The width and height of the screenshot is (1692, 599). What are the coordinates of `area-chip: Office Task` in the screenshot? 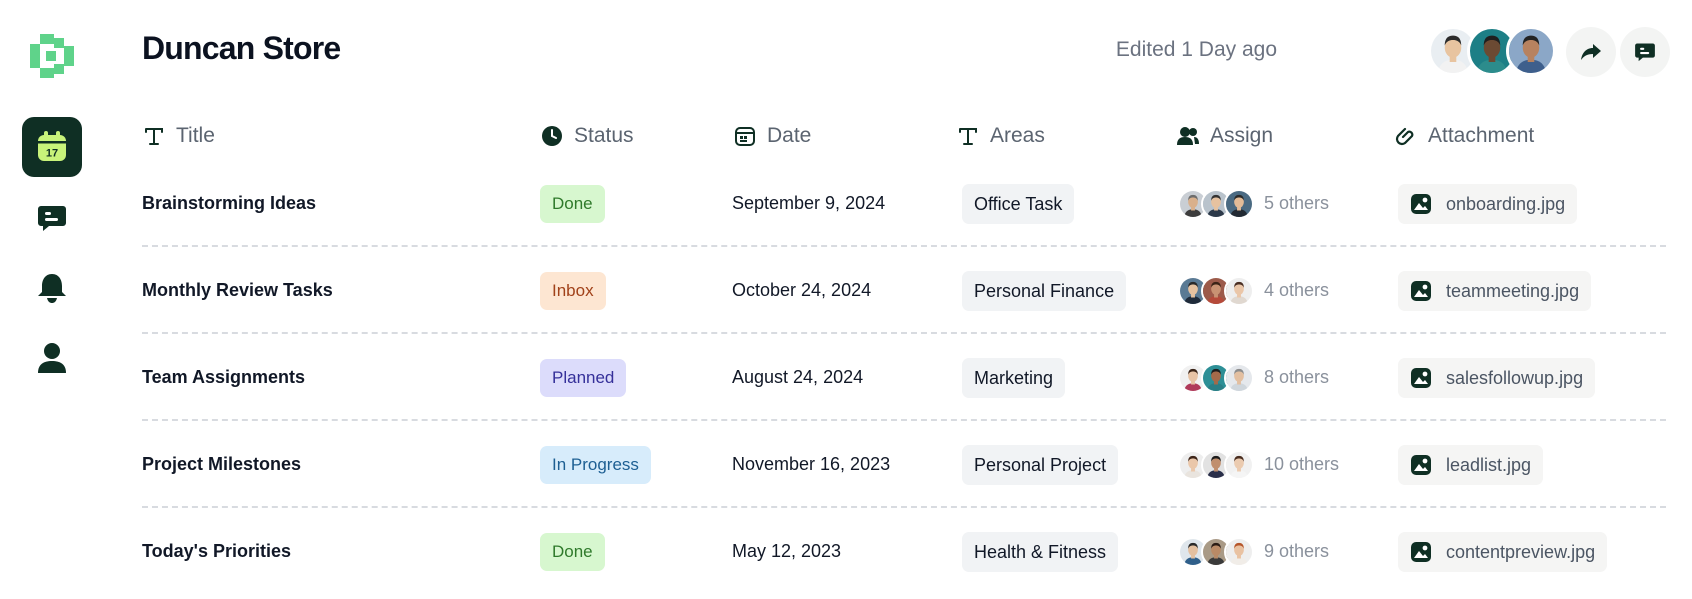 It's located at (1018, 203).